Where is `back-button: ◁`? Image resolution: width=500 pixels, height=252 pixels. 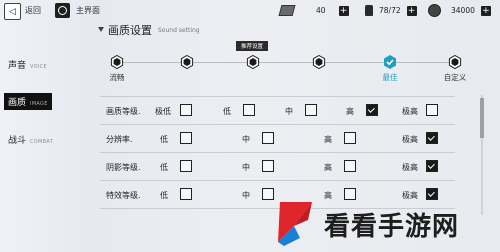 back-button: ◁ is located at coordinates (12, 11).